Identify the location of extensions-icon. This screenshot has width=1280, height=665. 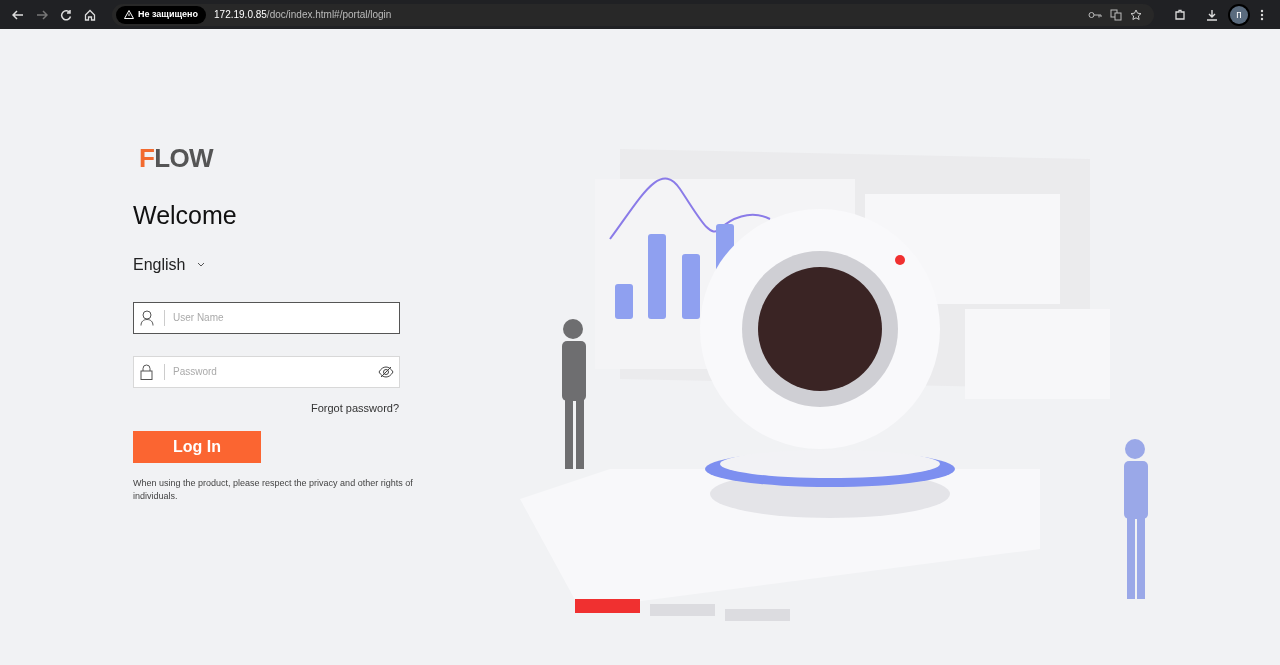
(1180, 14).